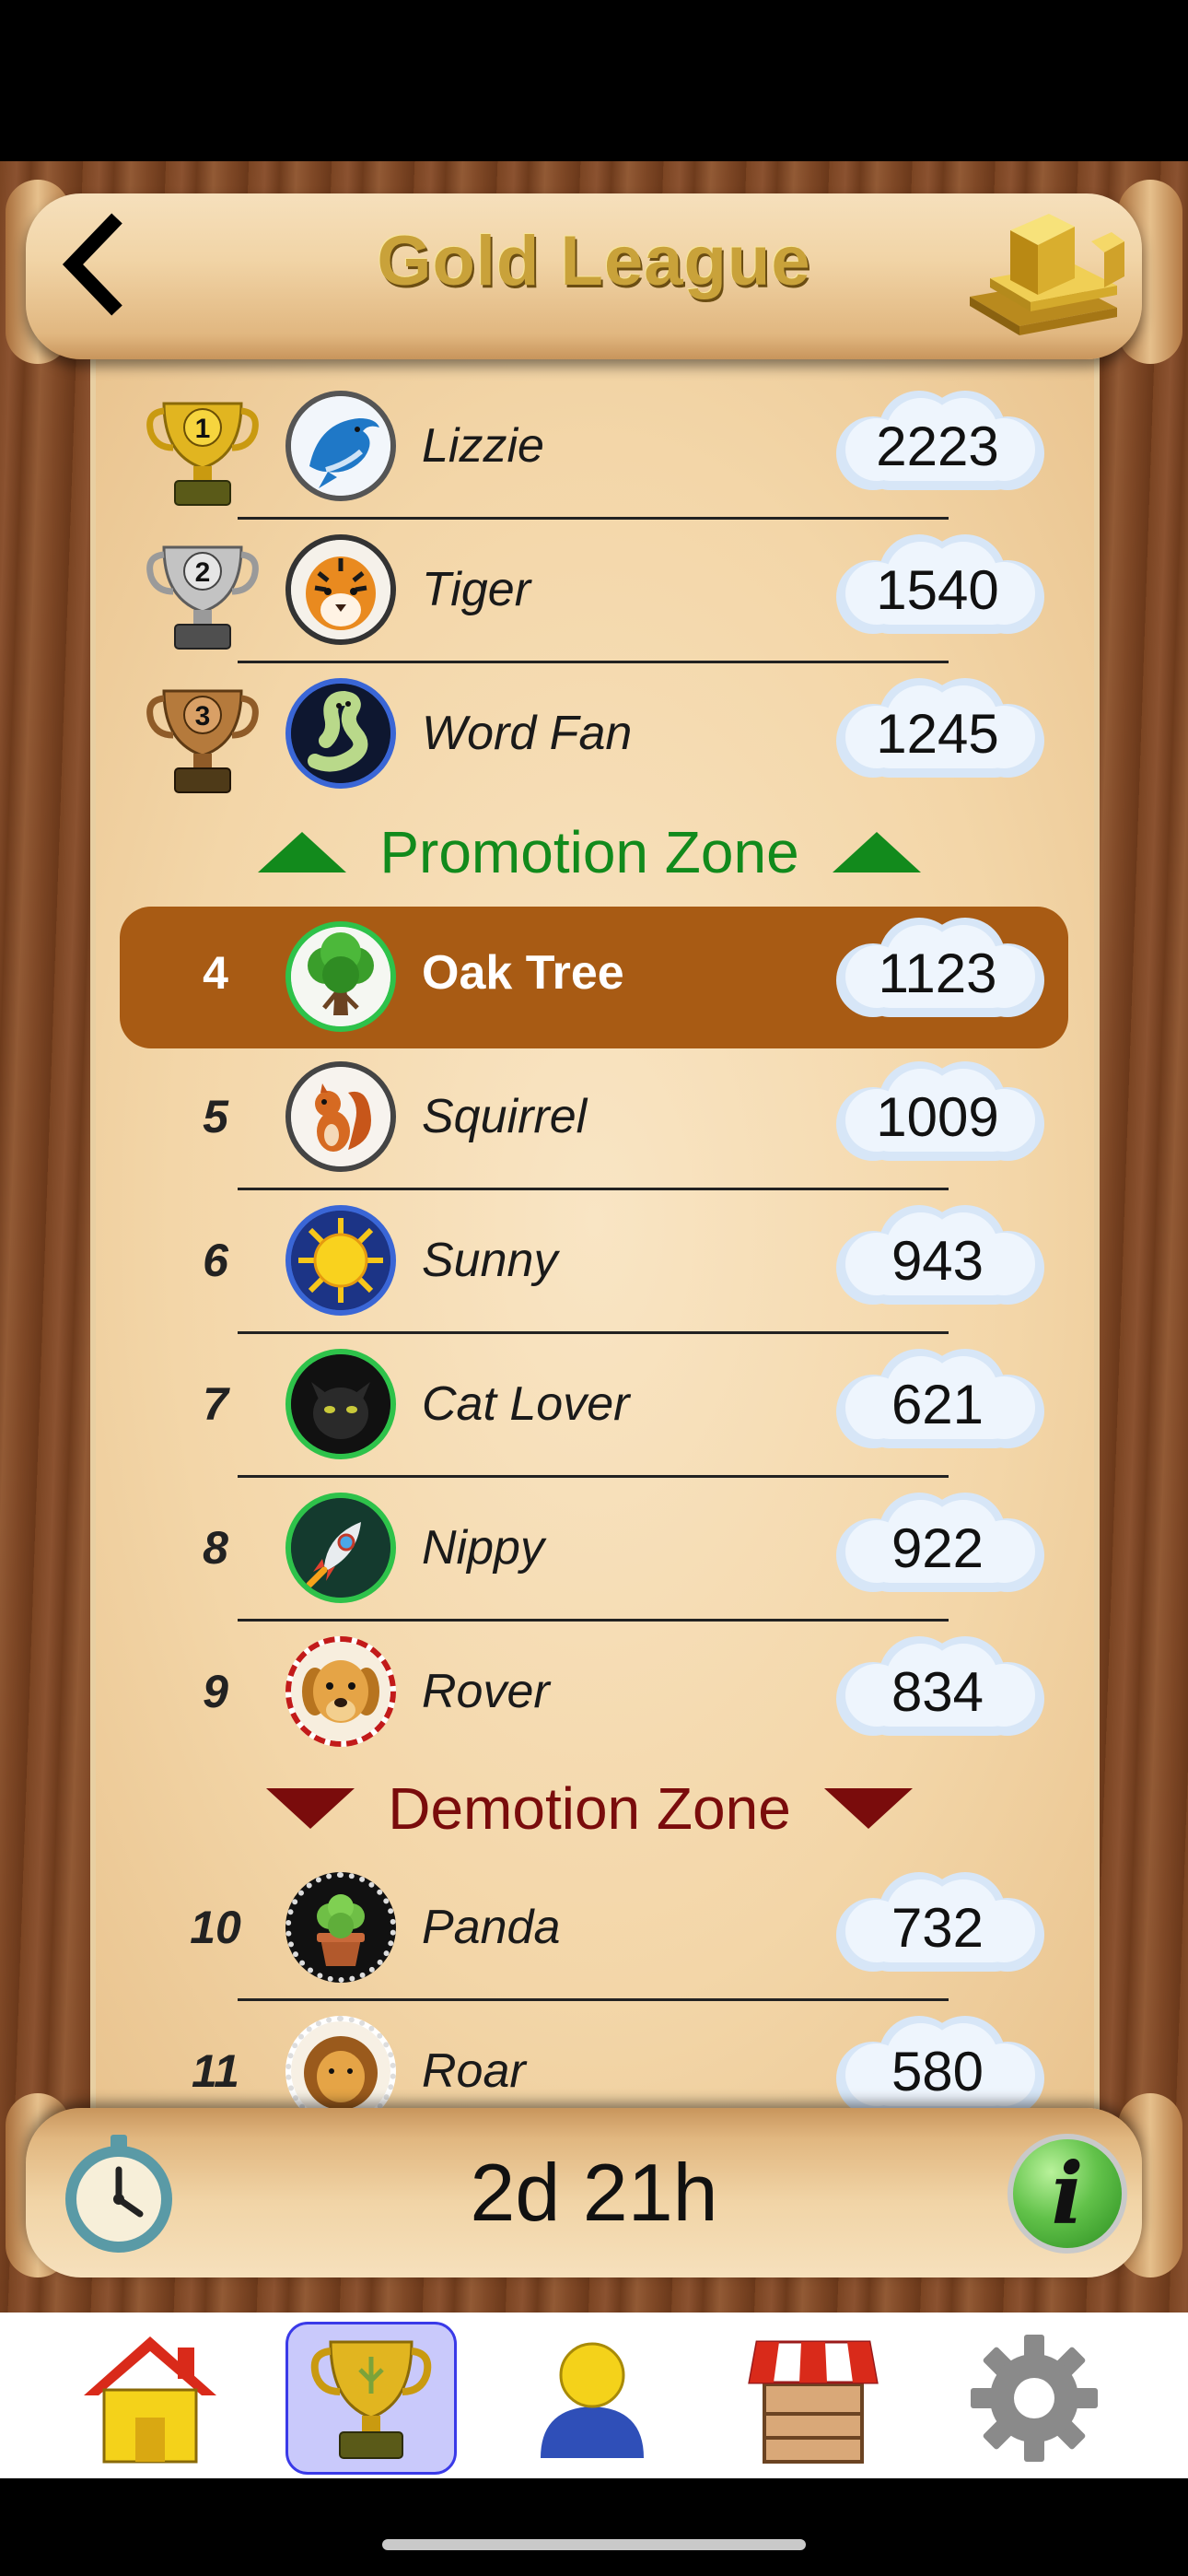  What do you see at coordinates (594, 2527) in the screenshot?
I see `system-nav-bar` at bounding box center [594, 2527].